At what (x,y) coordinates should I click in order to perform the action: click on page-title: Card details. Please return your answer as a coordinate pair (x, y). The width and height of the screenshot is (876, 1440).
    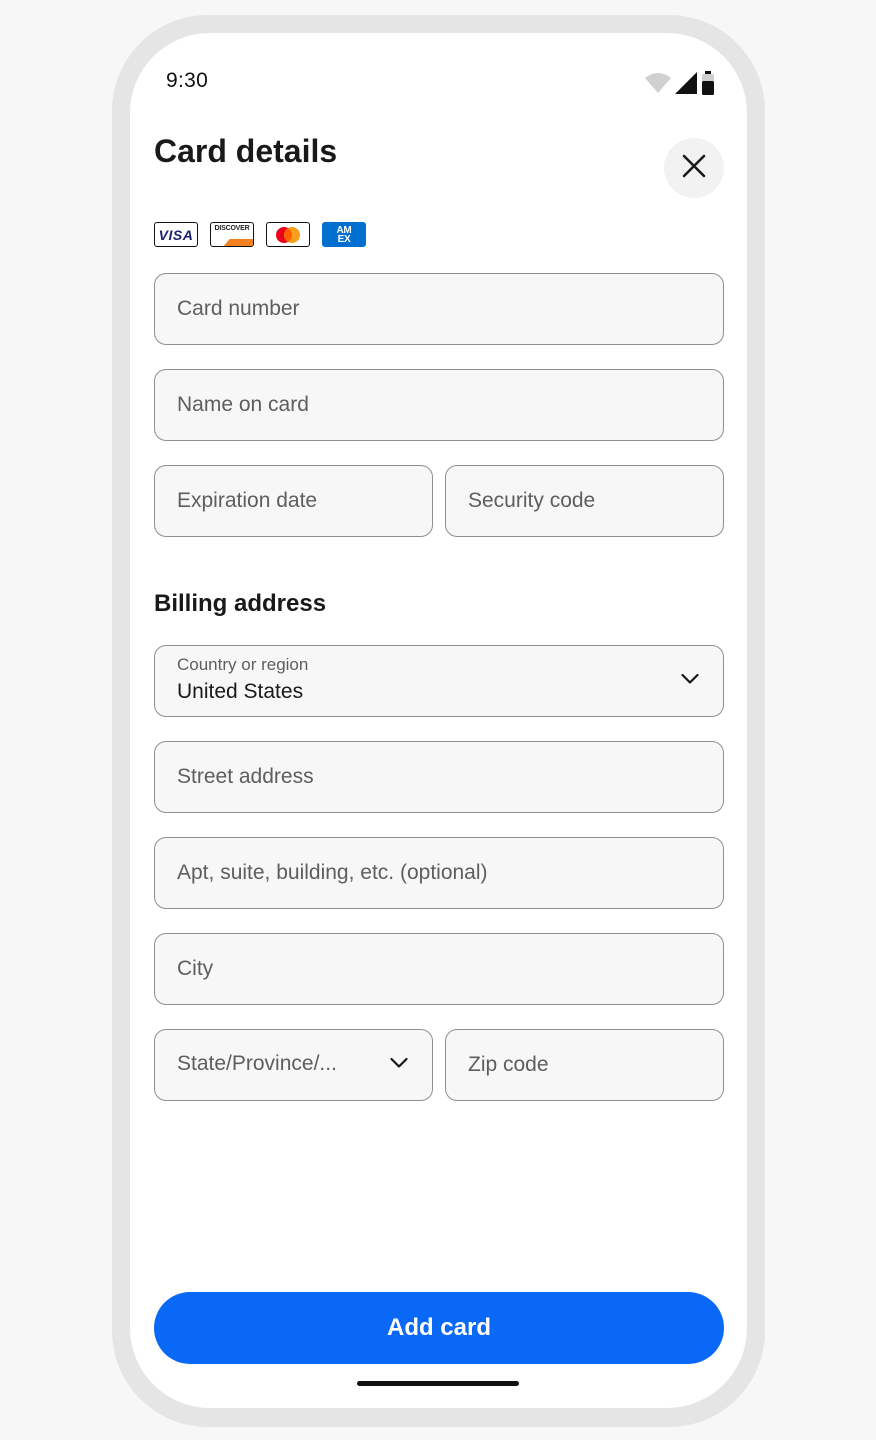
    Looking at the image, I should click on (246, 151).